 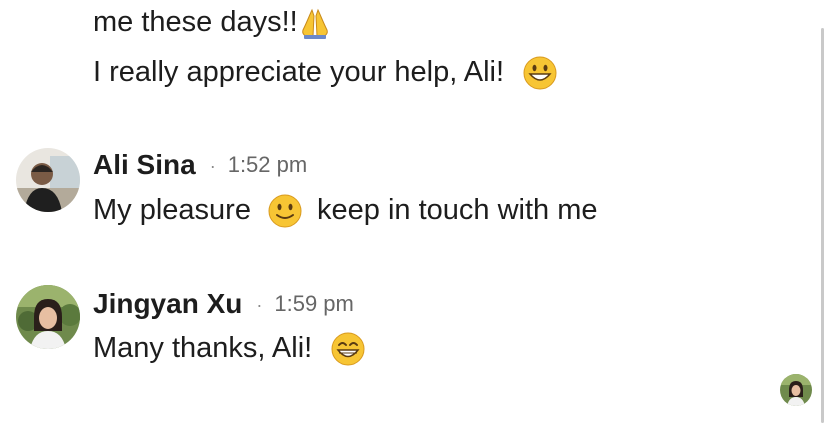 I want to click on folded-hands-emoji-icon, so click(x=314, y=24).